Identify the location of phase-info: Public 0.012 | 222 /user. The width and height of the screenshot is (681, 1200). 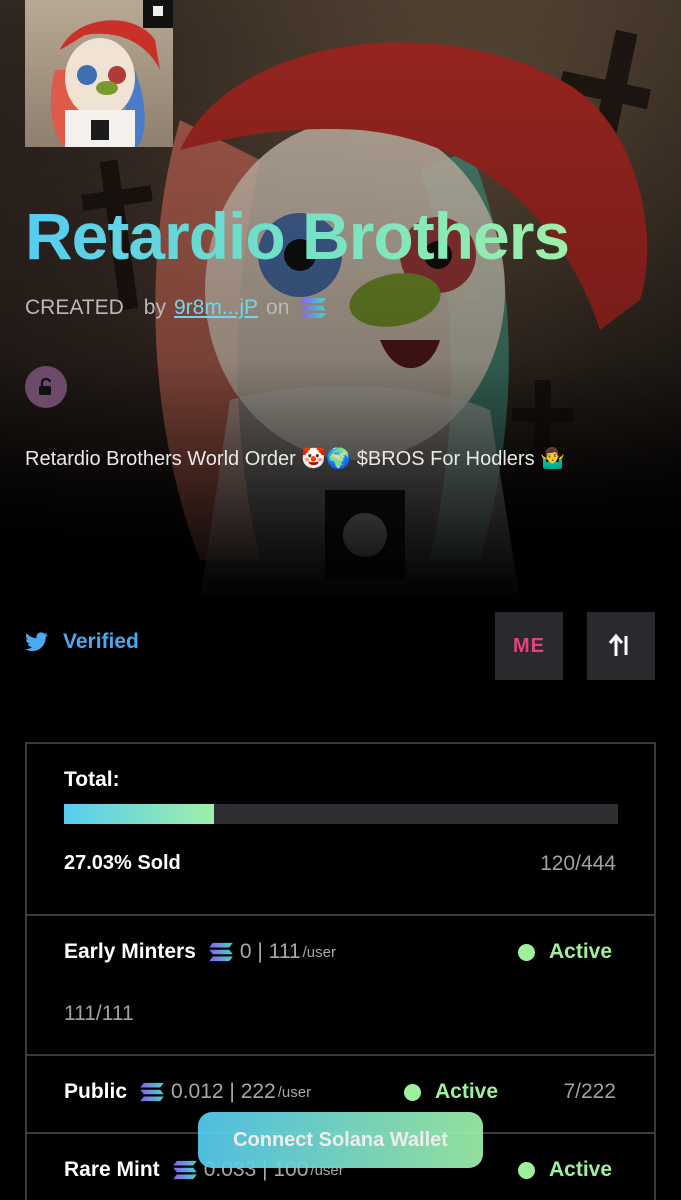
(187, 1092).